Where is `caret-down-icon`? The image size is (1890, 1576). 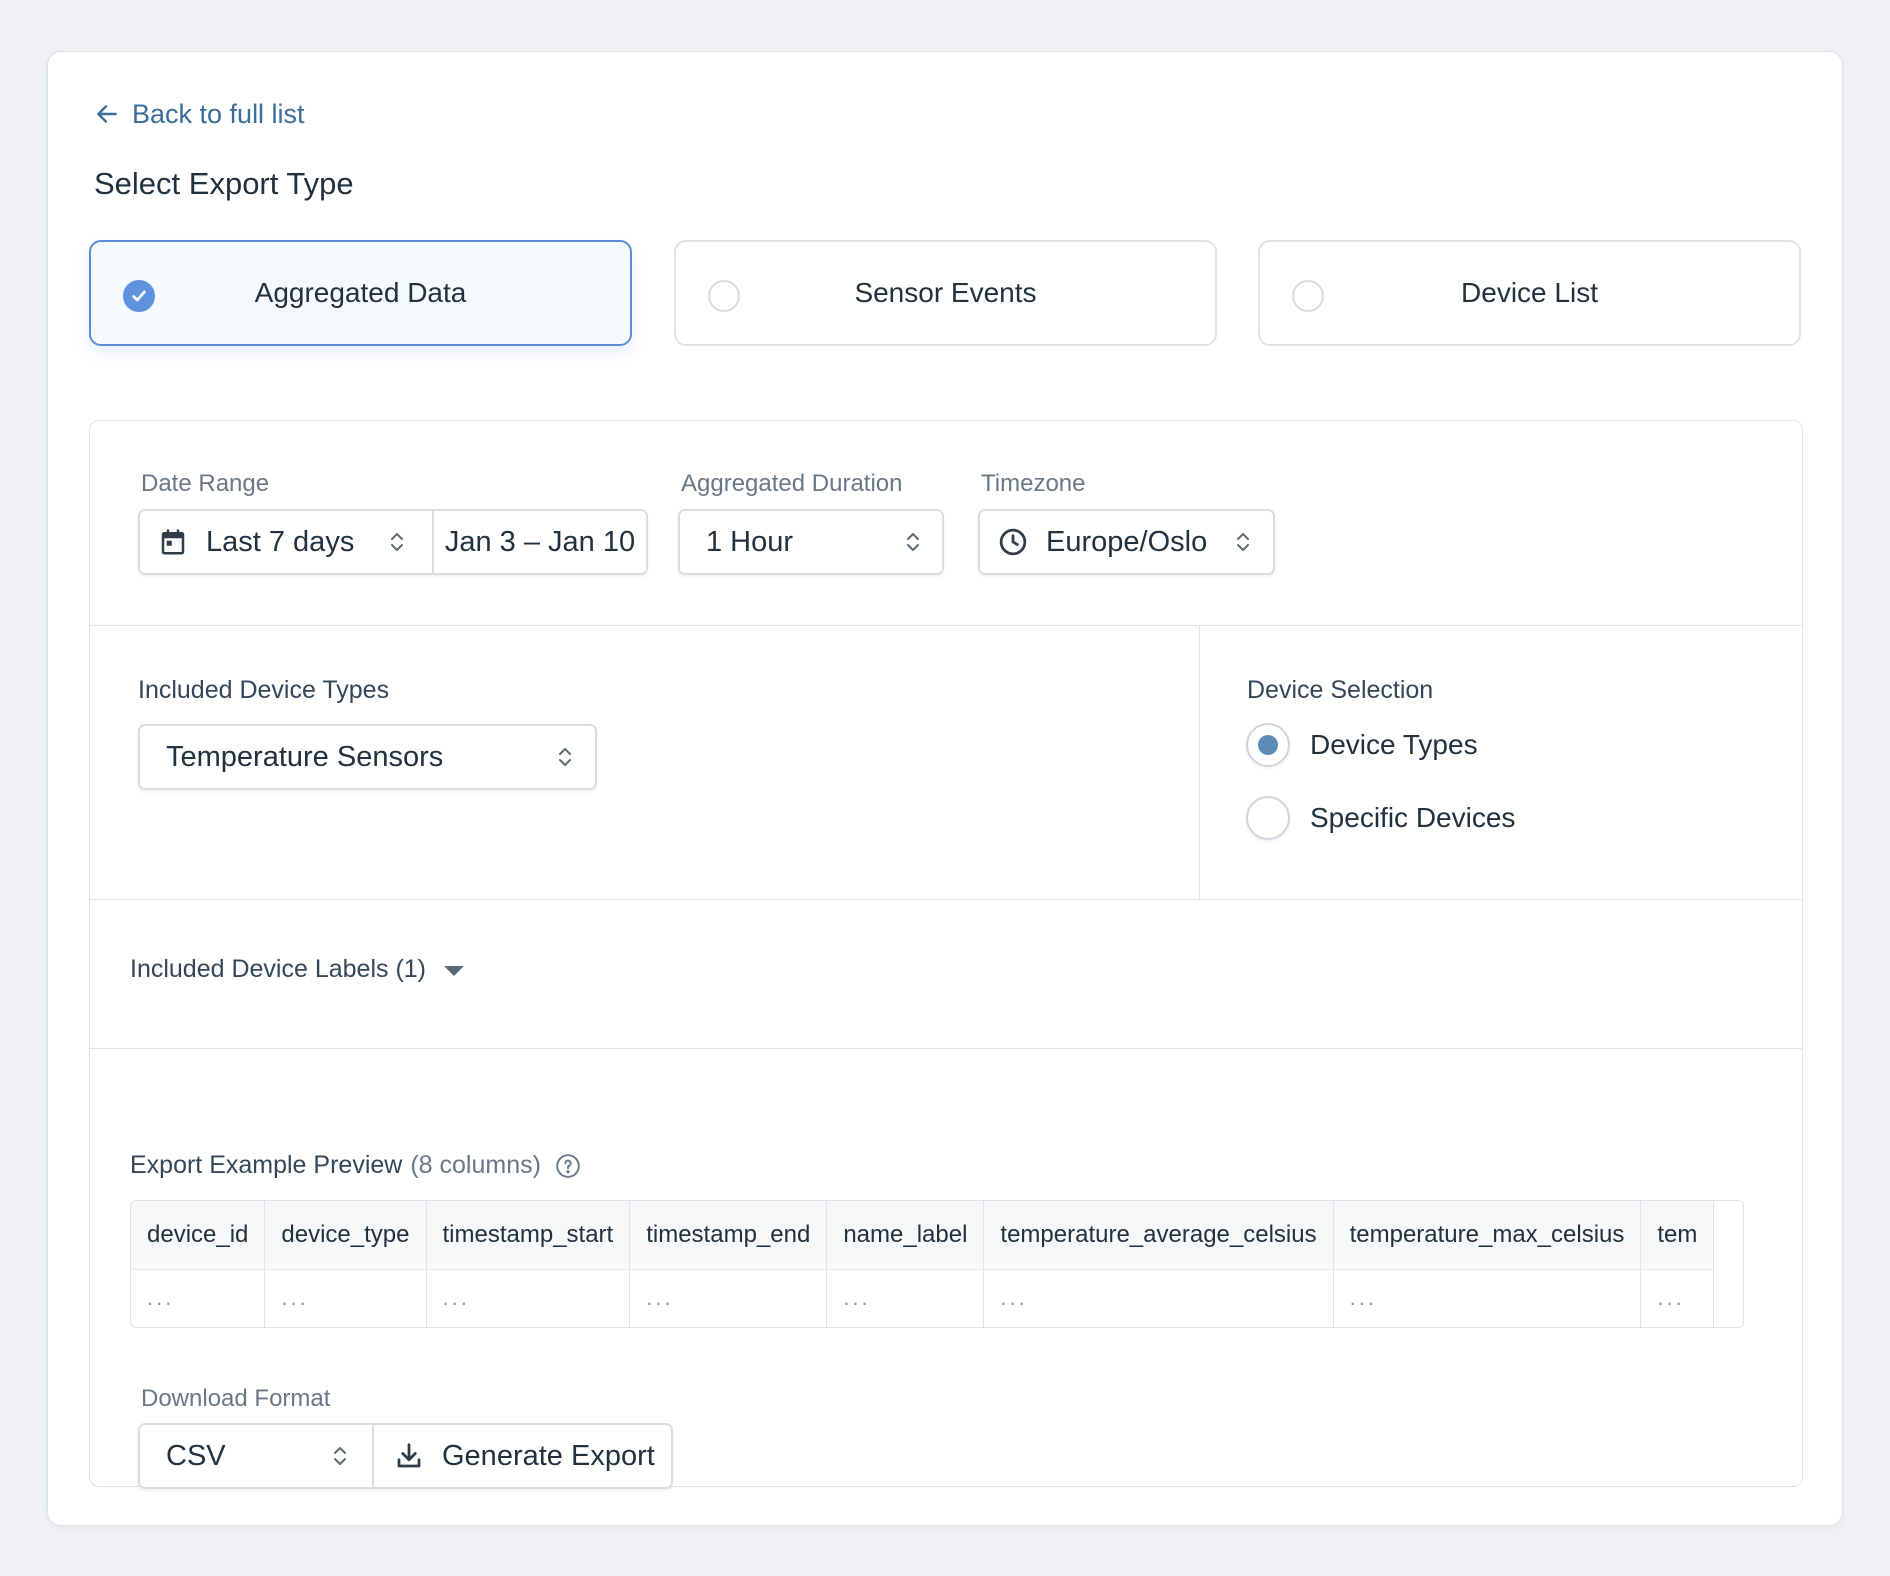 caret-down-icon is located at coordinates (454, 970).